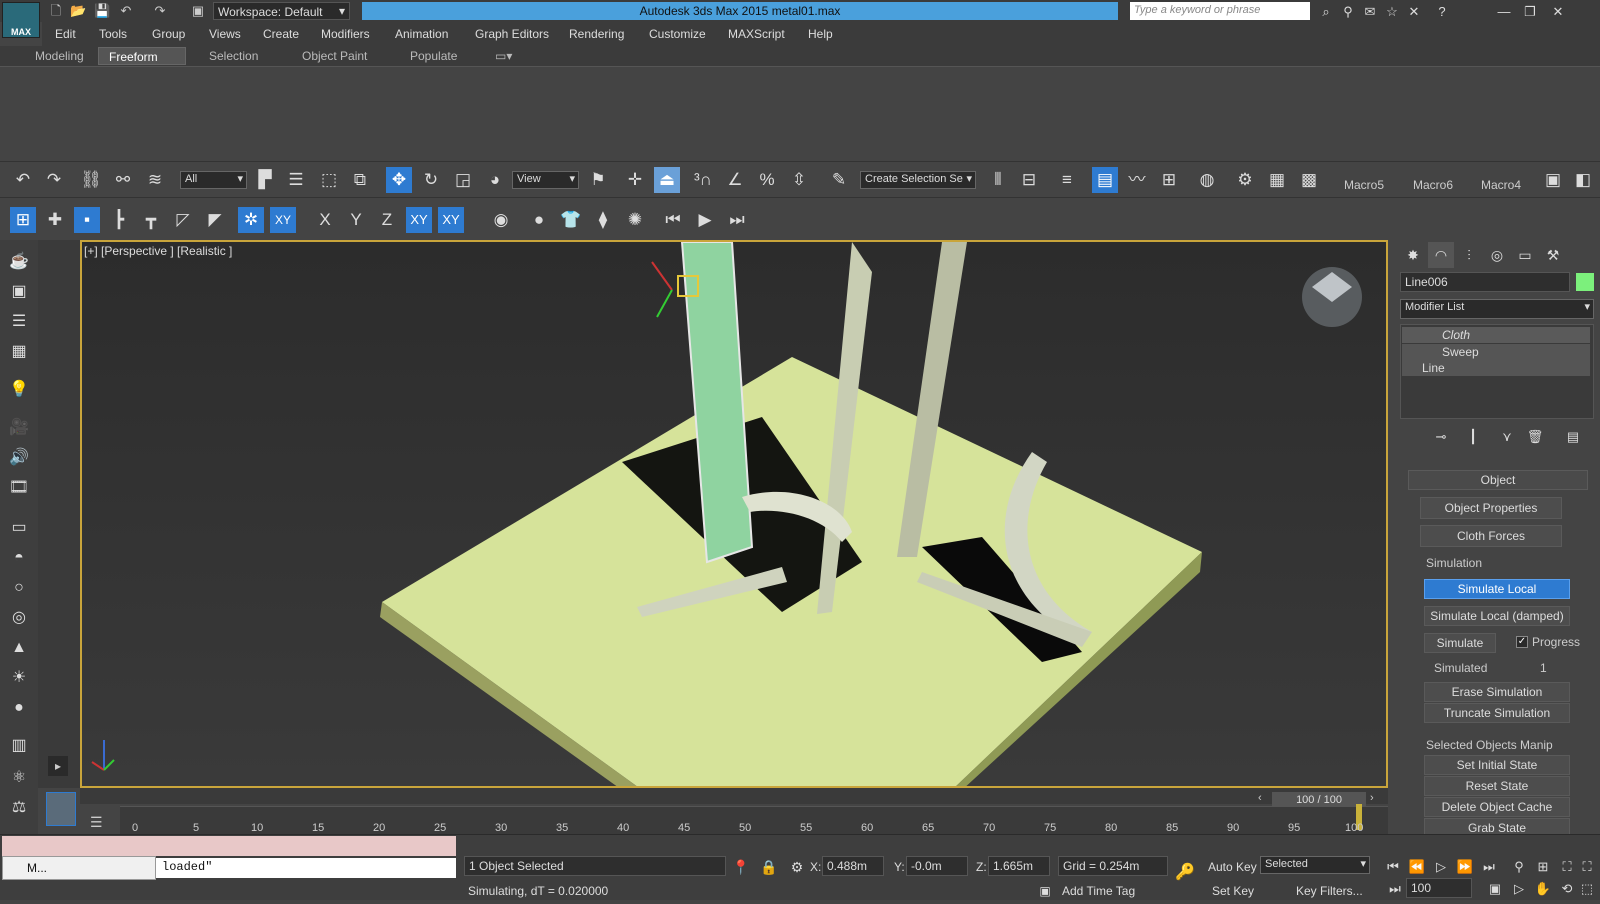 The height and width of the screenshot is (904, 1600). What do you see at coordinates (1535, 437) in the screenshot?
I see `remove-modifier-icon: 🗑` at bounding box center [1535, 437].